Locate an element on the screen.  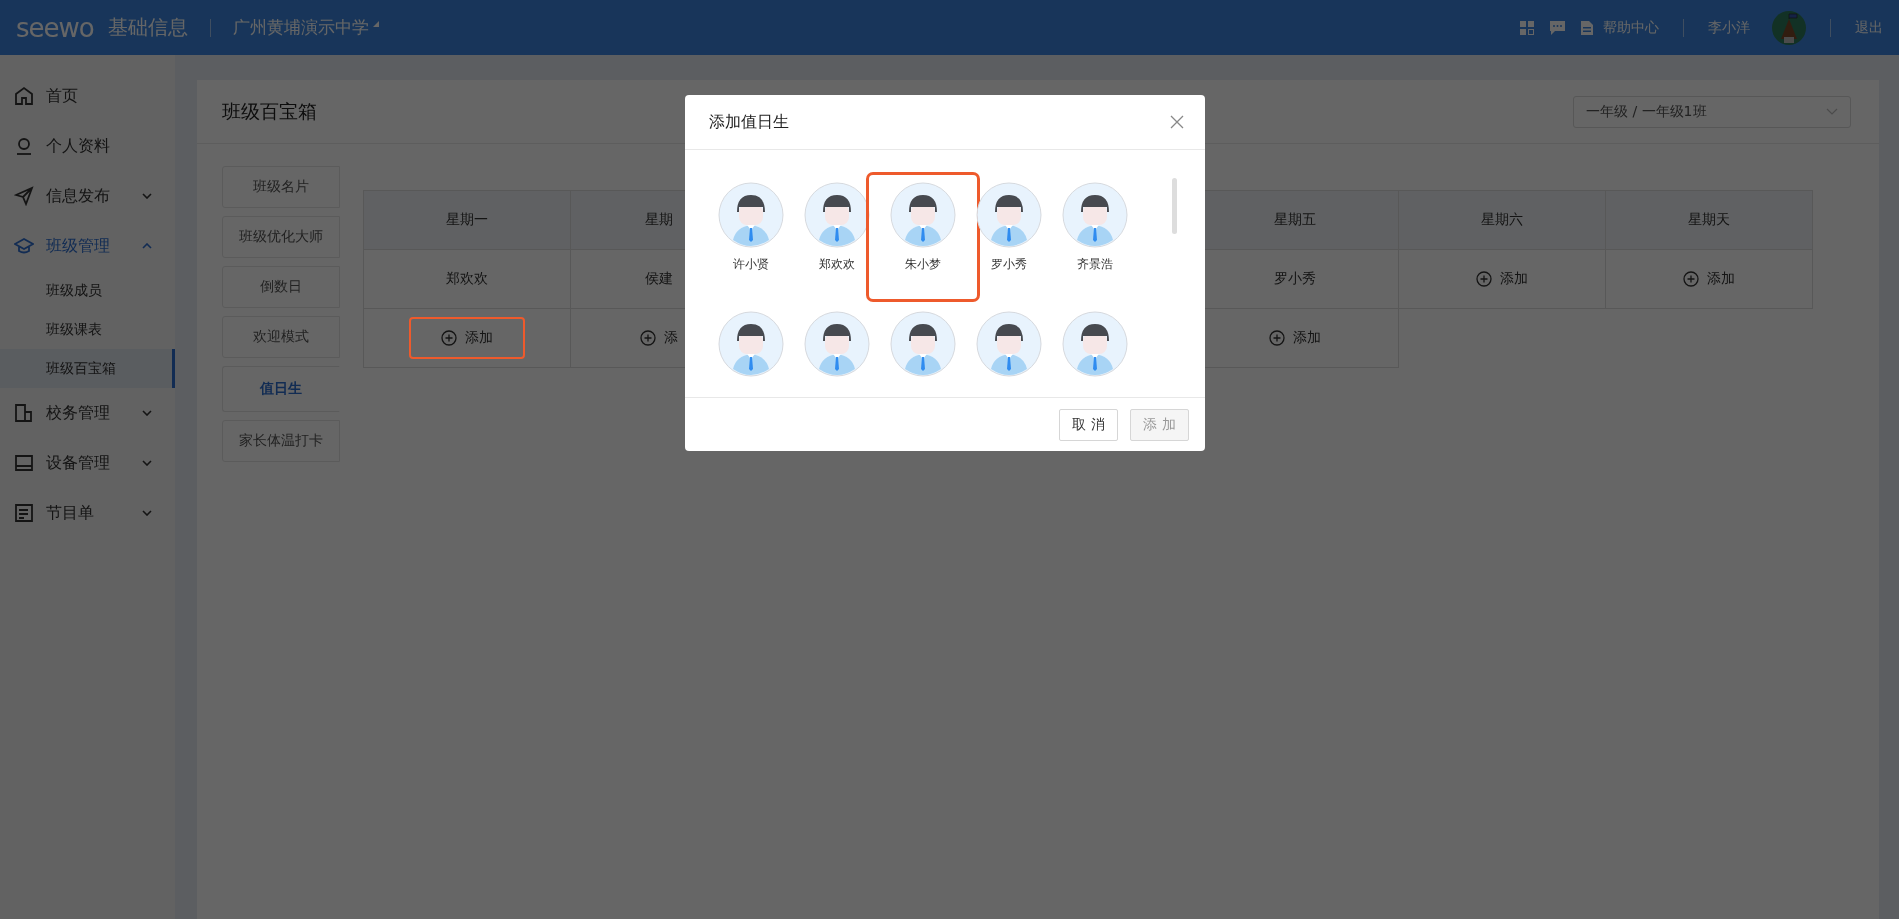
student-name: 齐景浩 is located at coordinates (1095, 264).